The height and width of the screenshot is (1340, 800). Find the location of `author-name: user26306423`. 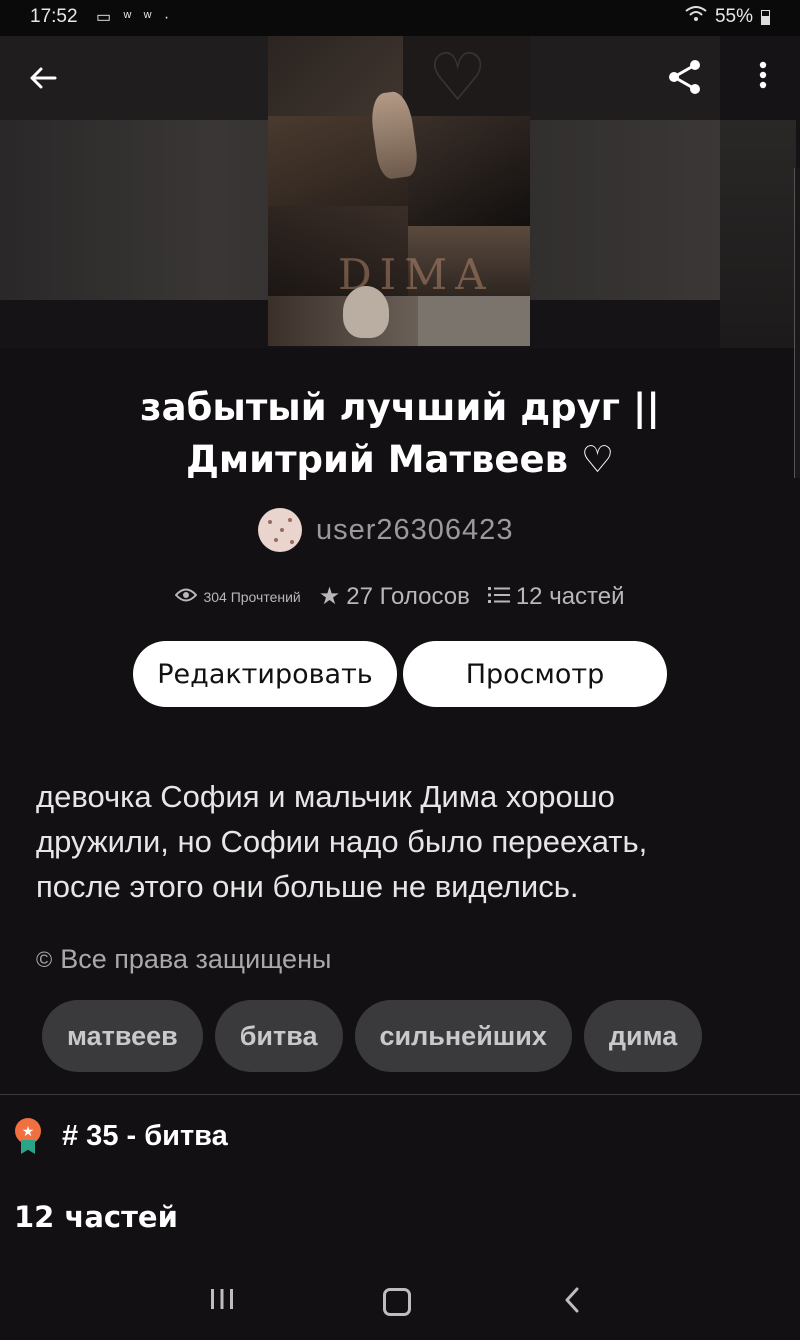

author-name: user26306423 is located at coordinates (415, 529).